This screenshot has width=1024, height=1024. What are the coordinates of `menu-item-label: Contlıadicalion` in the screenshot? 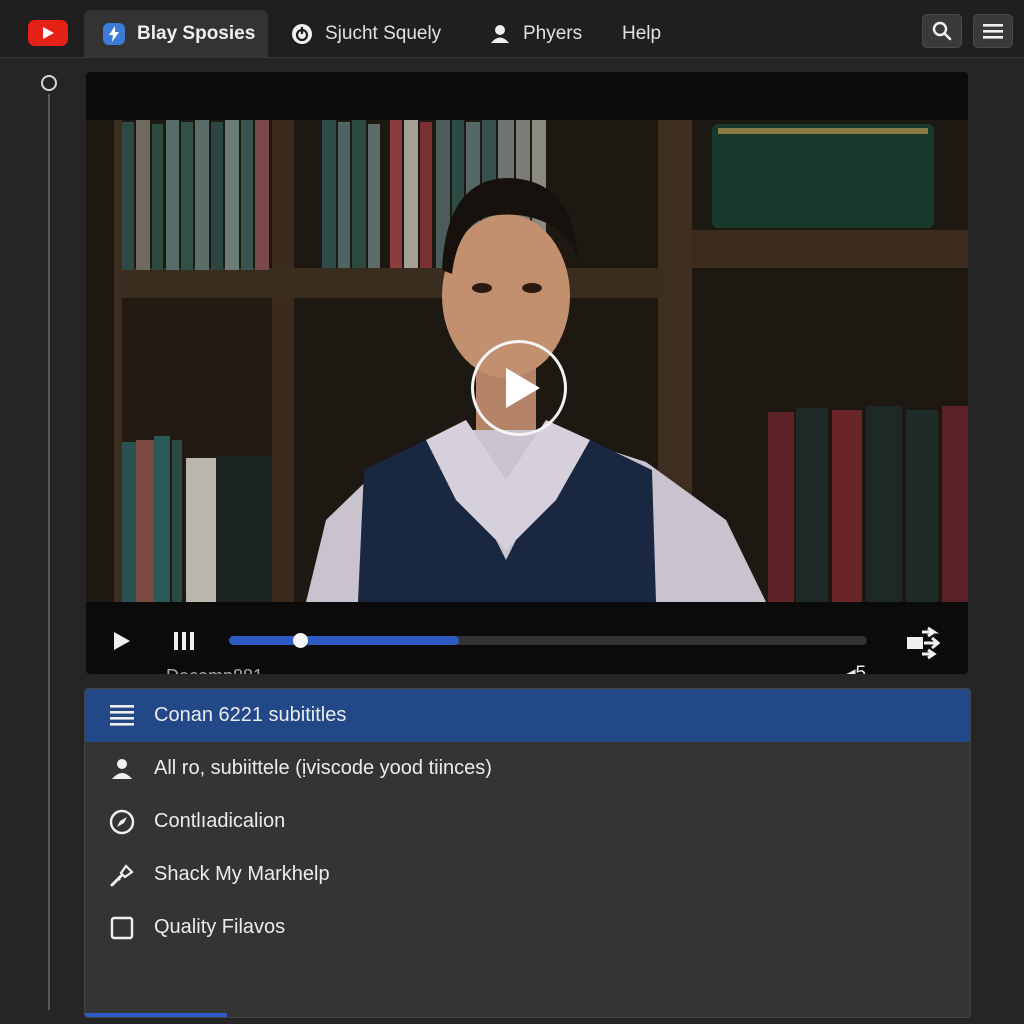 It's located at (220, 821).